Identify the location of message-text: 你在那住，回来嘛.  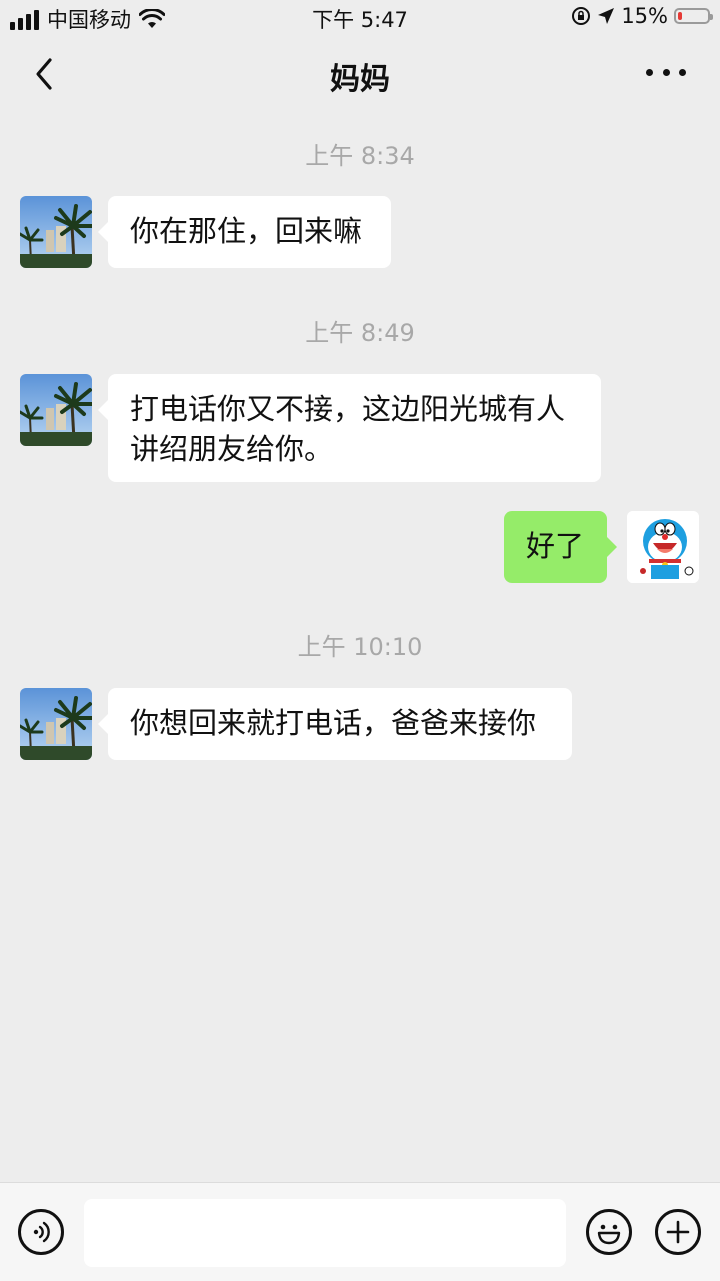
(246, 231).